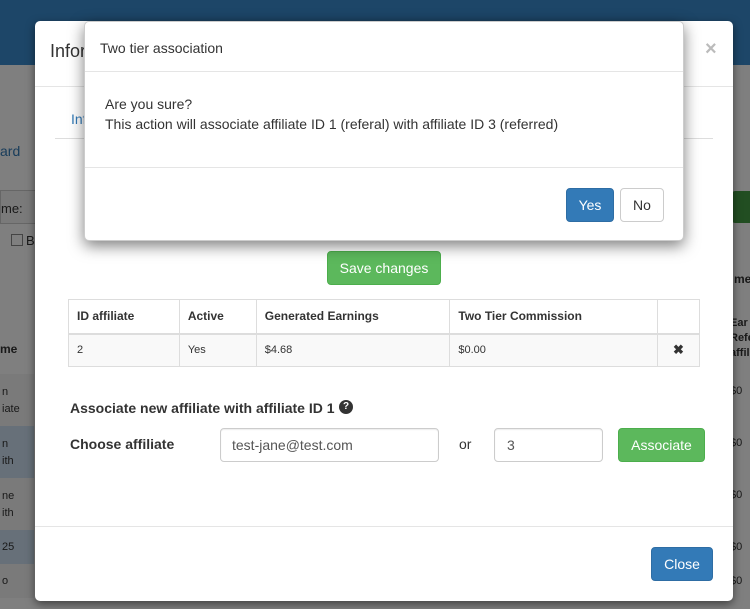  What do you see at coordinates (161, 48) in the screenshot?
I see `confirm-dialog-title: Two tier association` at bounding box center [161, 48].